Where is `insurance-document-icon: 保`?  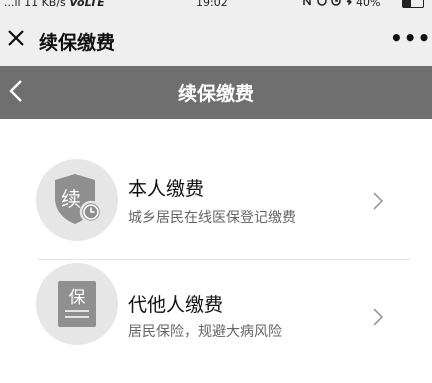
insurance-document-icon: 保 is located at coordinates (77, 304).